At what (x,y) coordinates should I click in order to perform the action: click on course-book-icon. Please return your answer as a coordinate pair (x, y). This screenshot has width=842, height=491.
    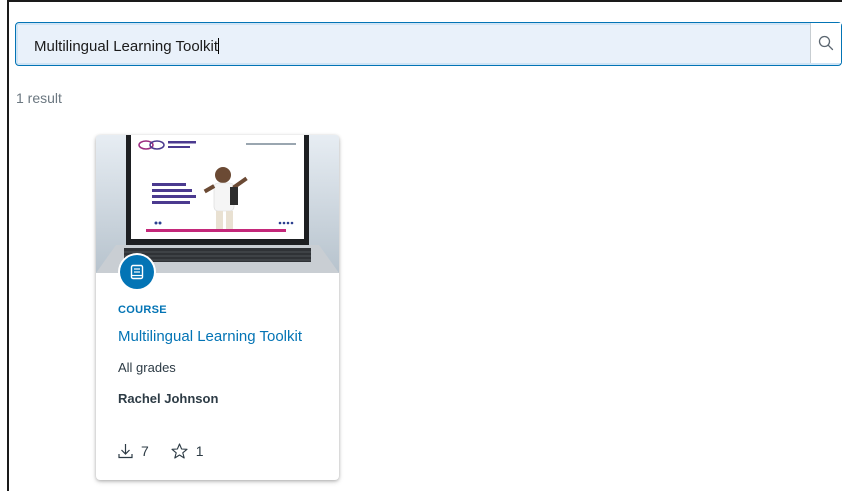
    Looking at the image, I should click on (137, 272).